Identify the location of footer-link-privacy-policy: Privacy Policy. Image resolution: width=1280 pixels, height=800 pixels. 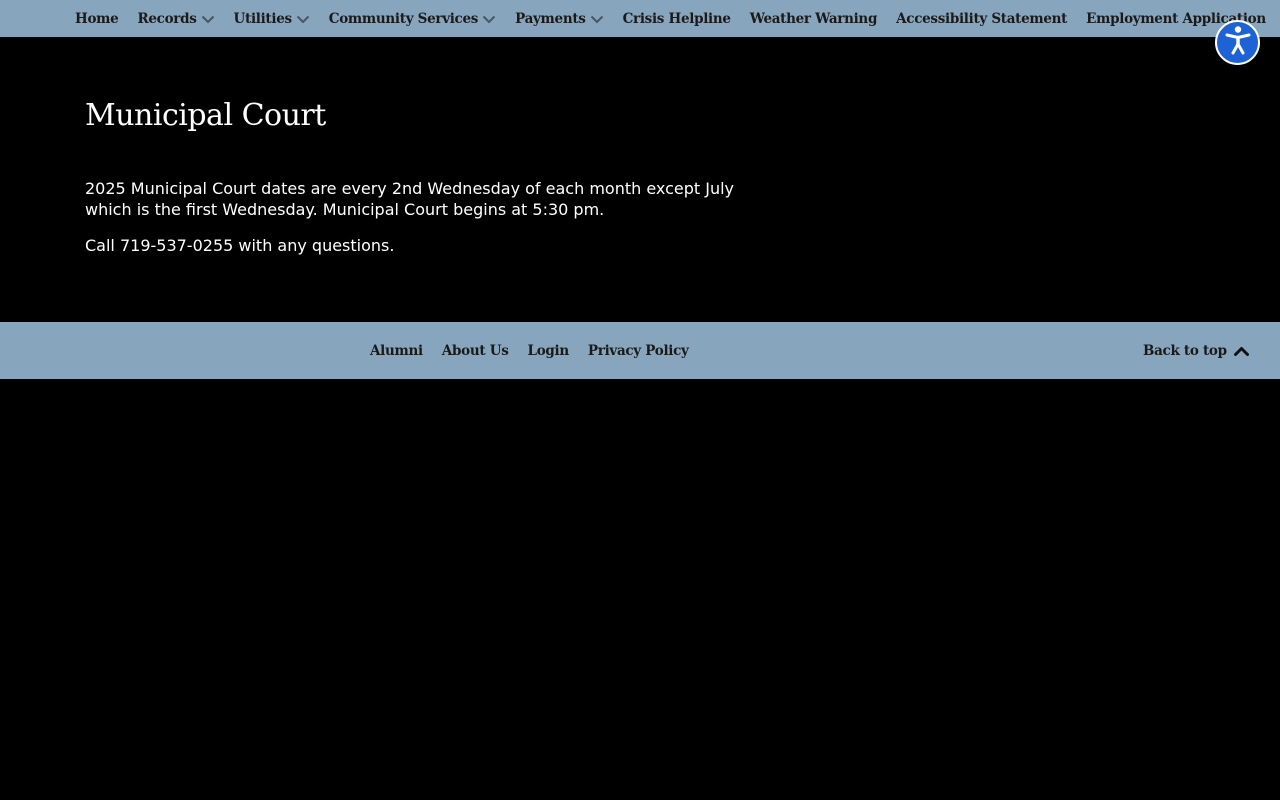
(638, 351).